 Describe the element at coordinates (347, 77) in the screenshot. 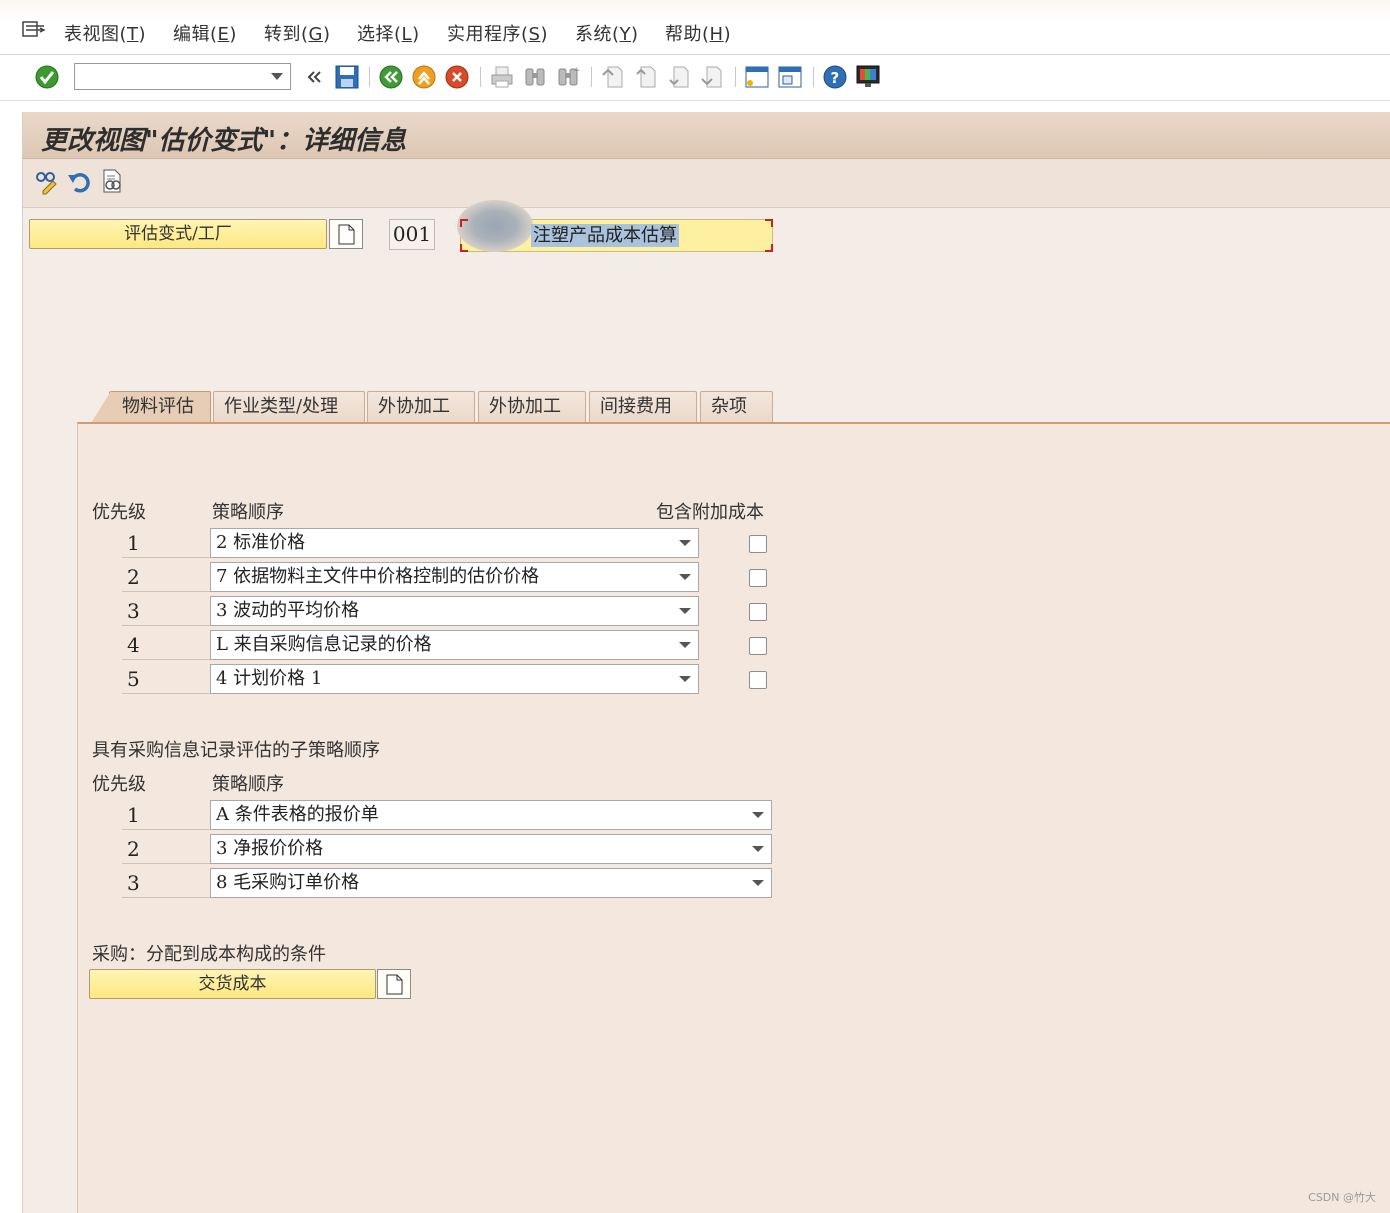

I see `save-icon` at that location.